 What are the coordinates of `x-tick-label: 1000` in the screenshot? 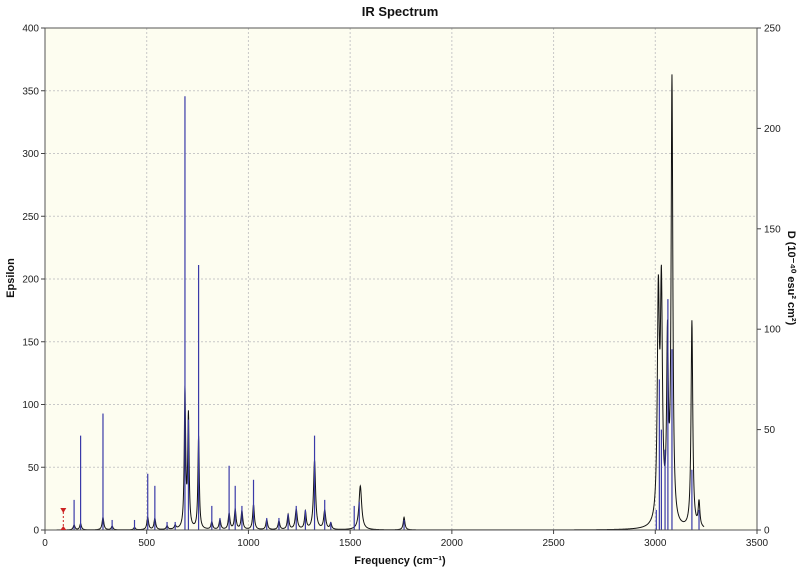 It's located at (248, 543).